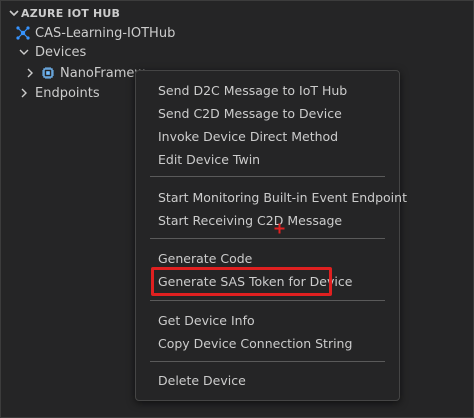 Image resolution: width=474 pixels, height=418 pixels. Describe the element at coordinates (267, 380) in the screenshot. I see `menu-item-delete-device: Delete Device` at that location.